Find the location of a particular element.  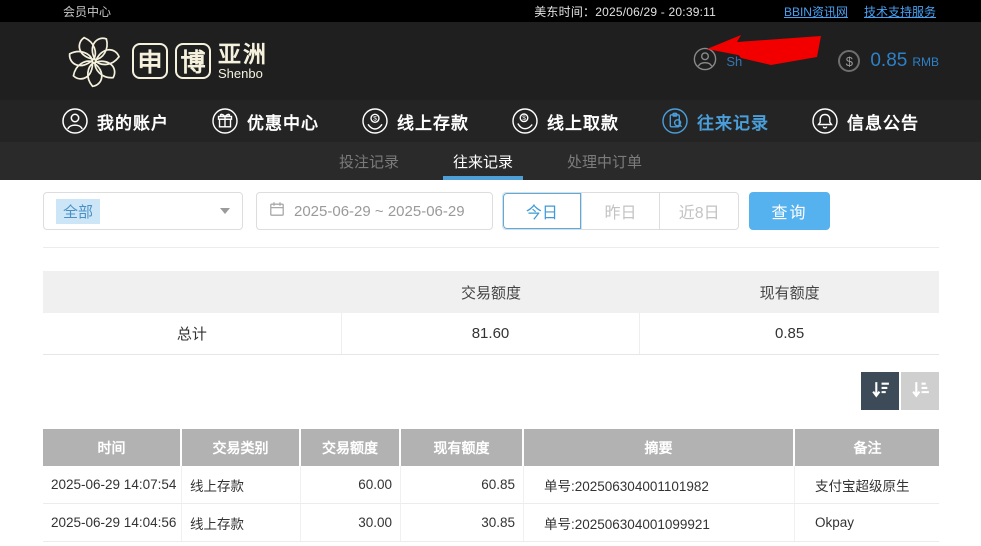

dollar-icon: $ is located at coordinates (849, 61).